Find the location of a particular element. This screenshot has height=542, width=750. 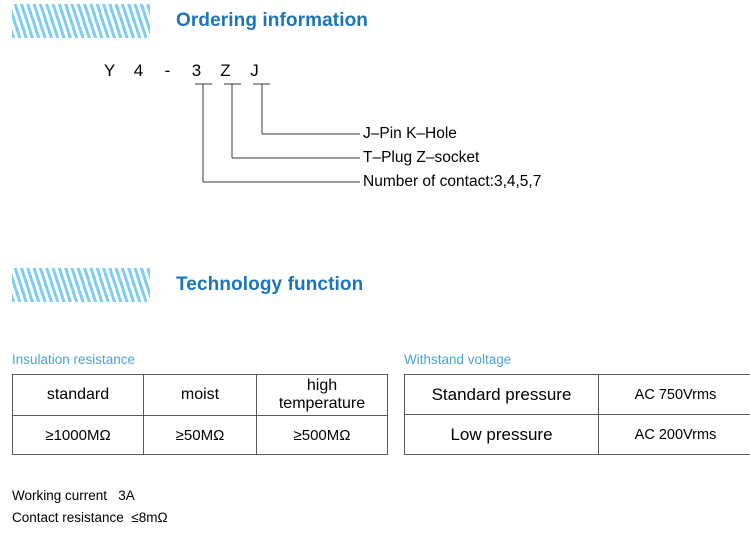

table-row: Standard pressure AC 750Vrms is located at coordinates (577, 394).